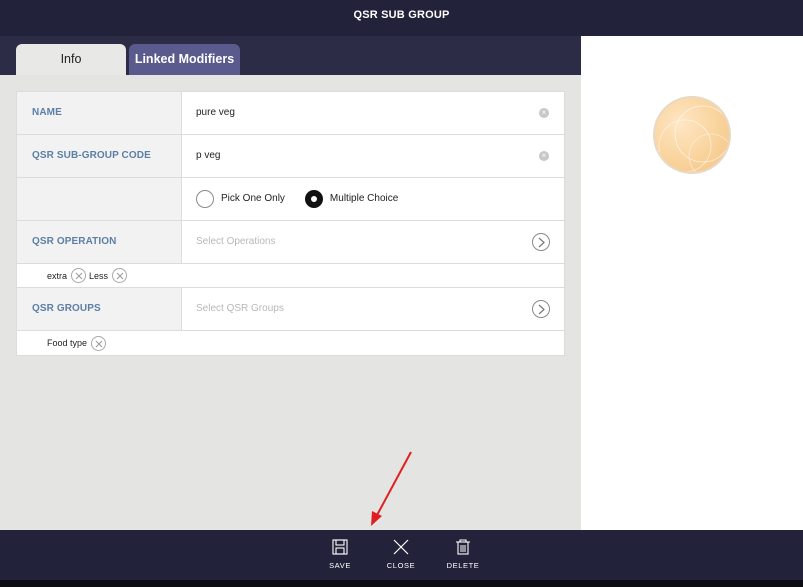 The height and width of the screenshot is (587, 803). What do you see at coordinates (290, 199) in the screenshot?
I see `choice-row: Pick One Only Multiple Choice` at bounding box center [290, 199].